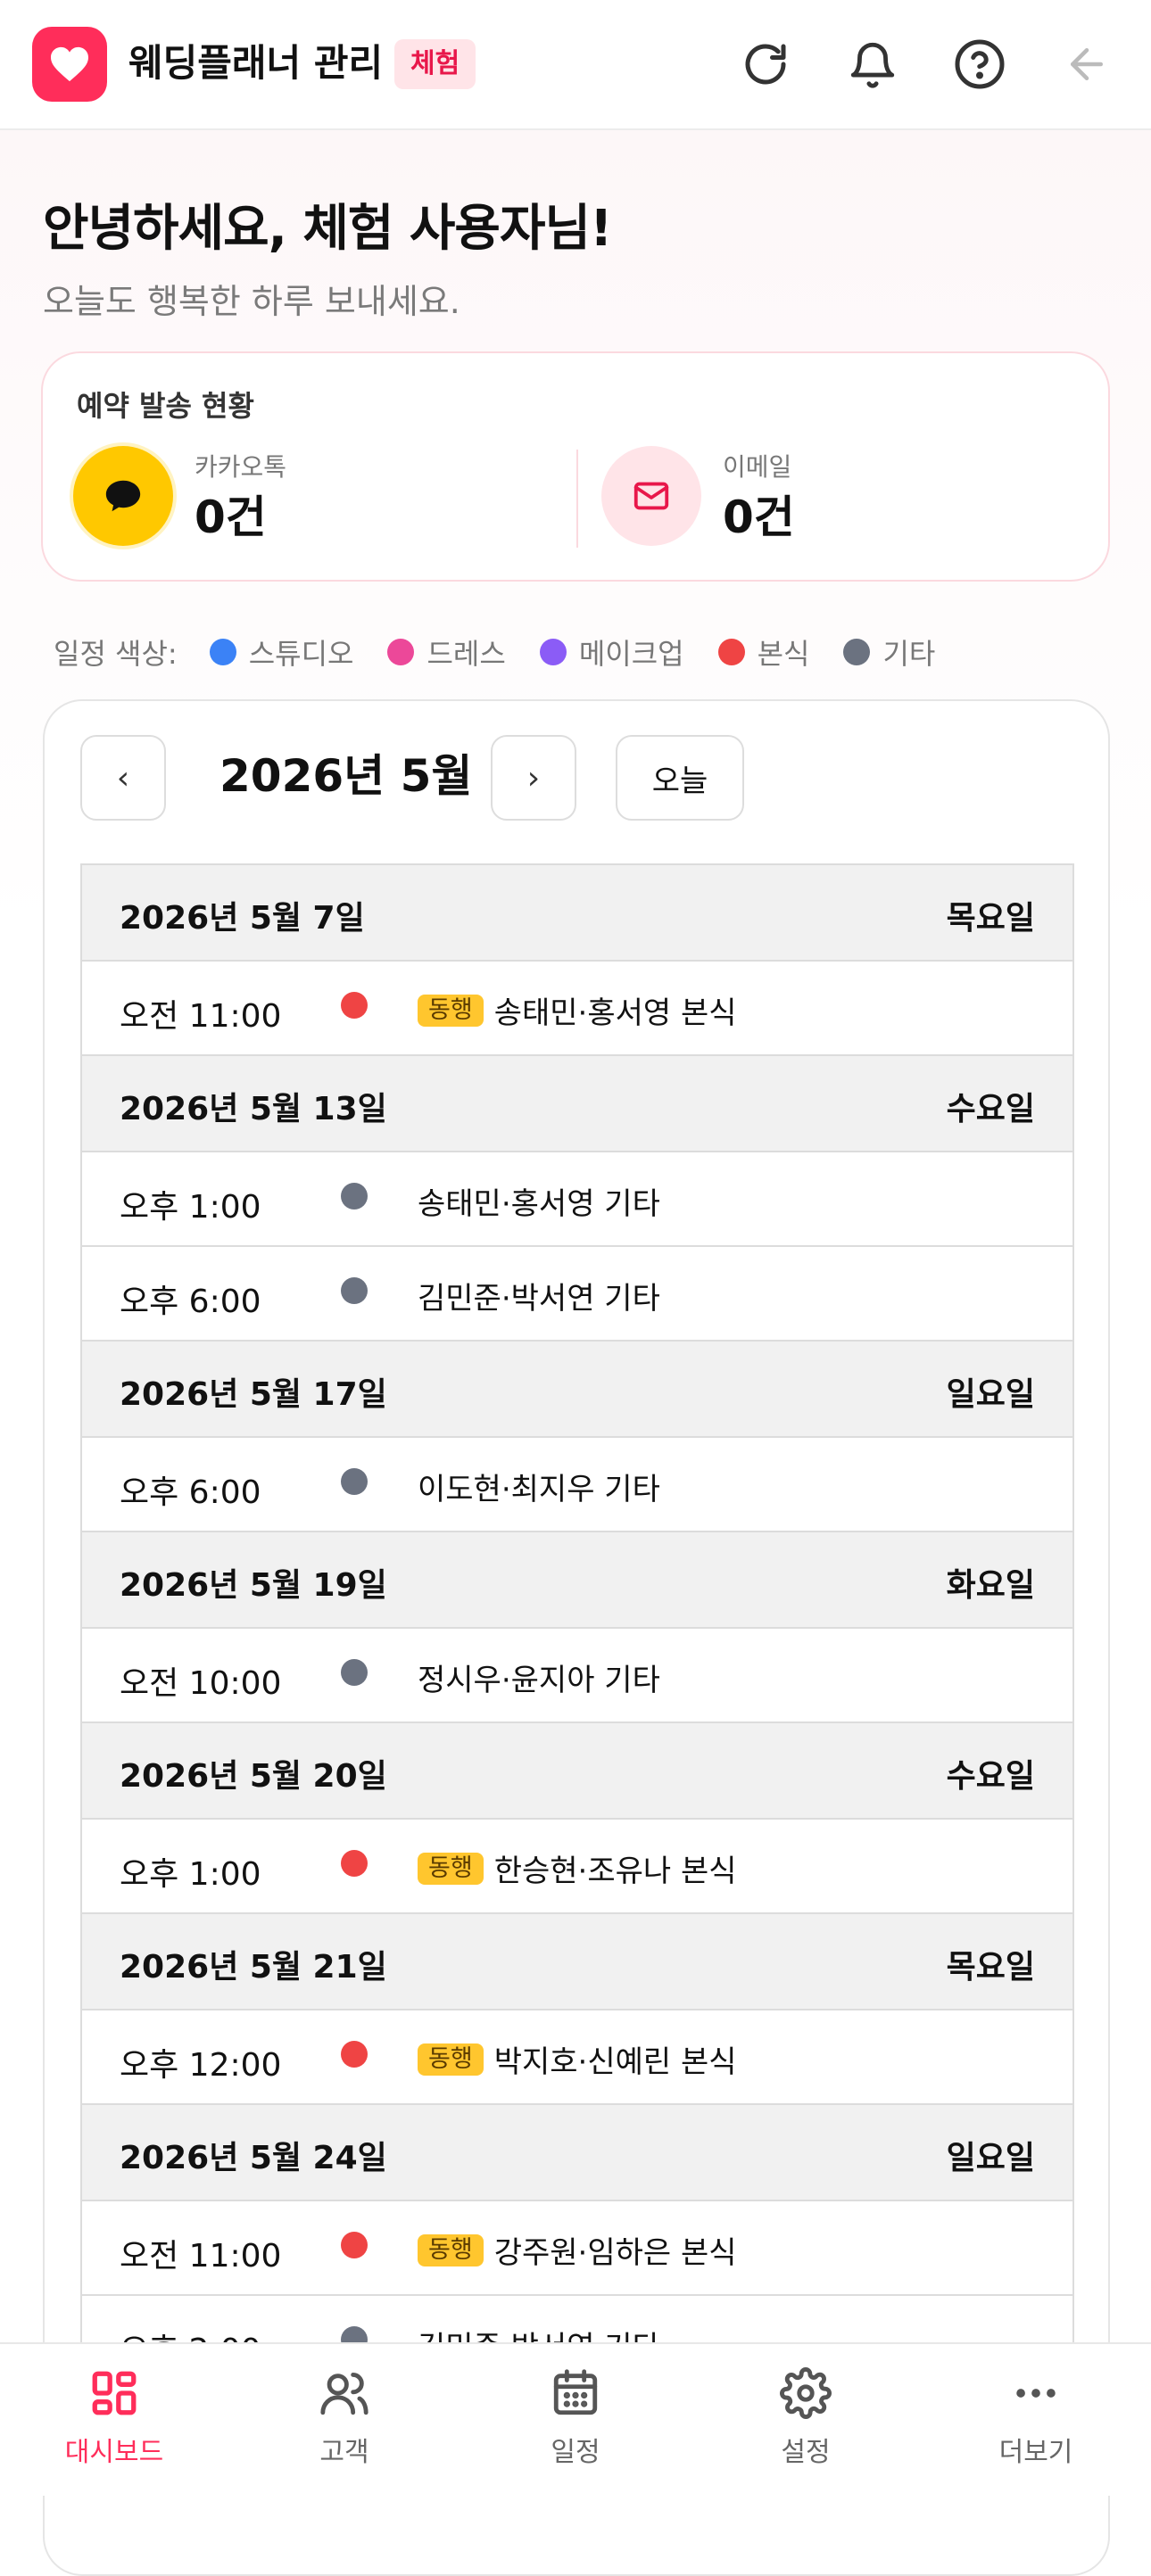 This screenshot has height=2576, width=1151. I want to click on event-row: 오전 10:00 정시우·윤지아 기타, so click(577, 1676).